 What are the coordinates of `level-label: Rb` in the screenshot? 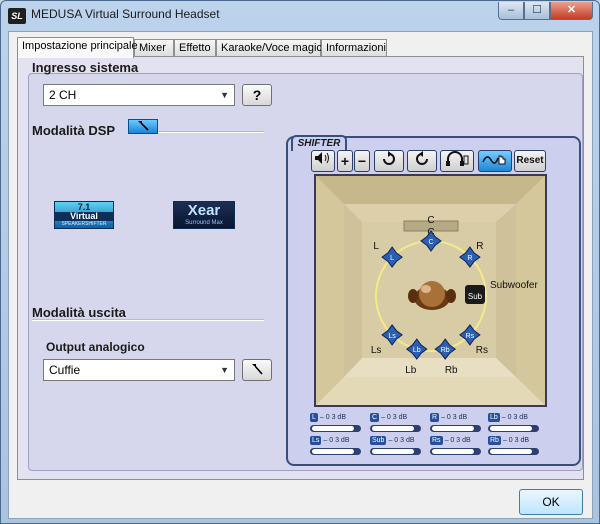 It's located at (494, 440).